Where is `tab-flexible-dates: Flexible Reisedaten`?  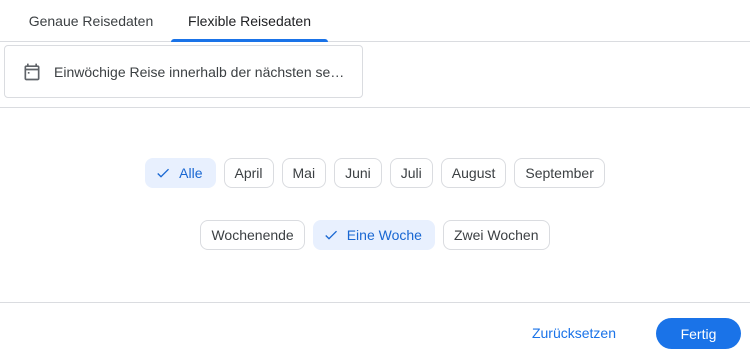 tab-flexible-dates: Flexible Reisedaten is located at coordinates (249, 20).